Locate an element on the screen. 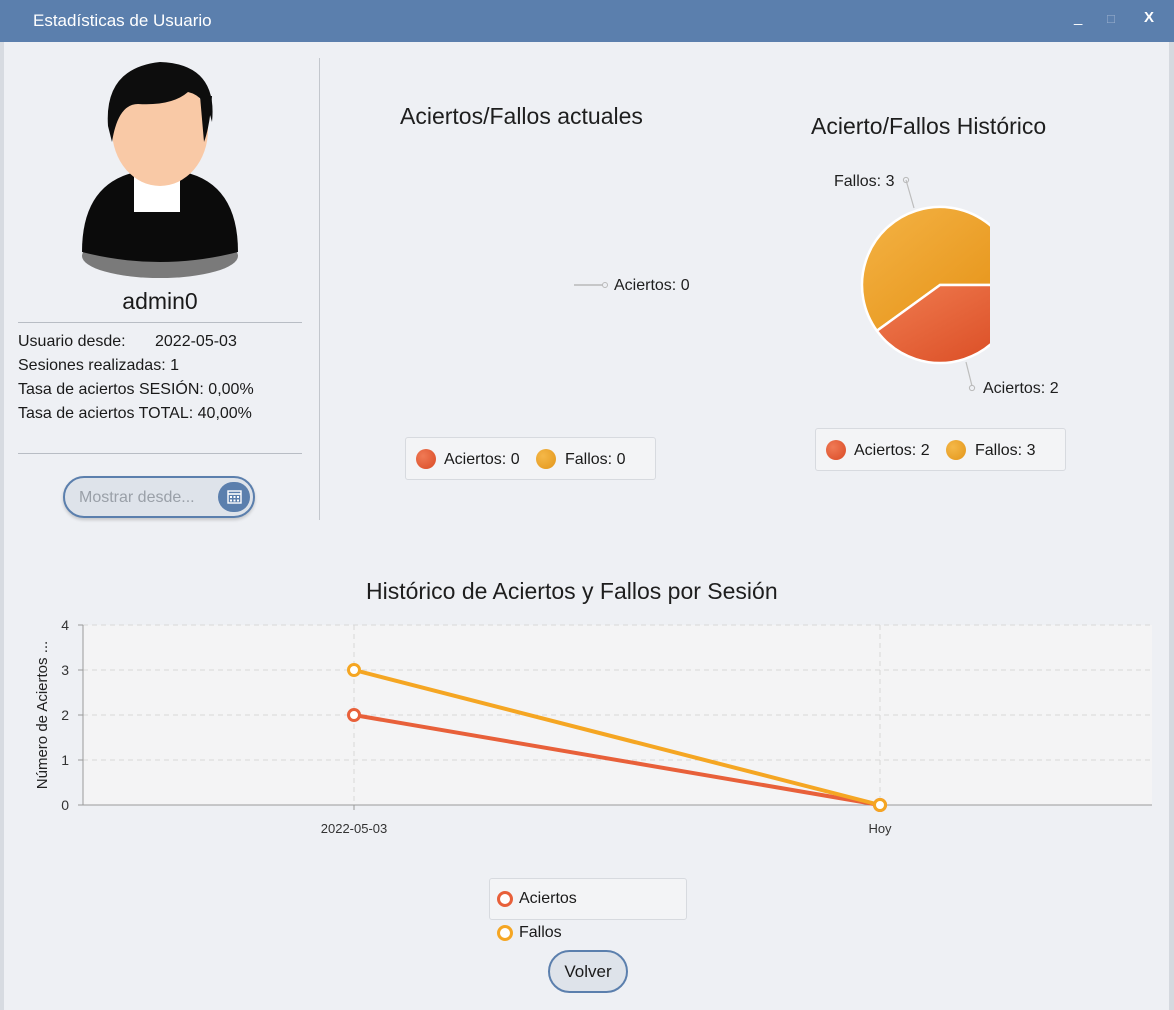  y-tick-label: 1 is located at coordinates (65, 760).